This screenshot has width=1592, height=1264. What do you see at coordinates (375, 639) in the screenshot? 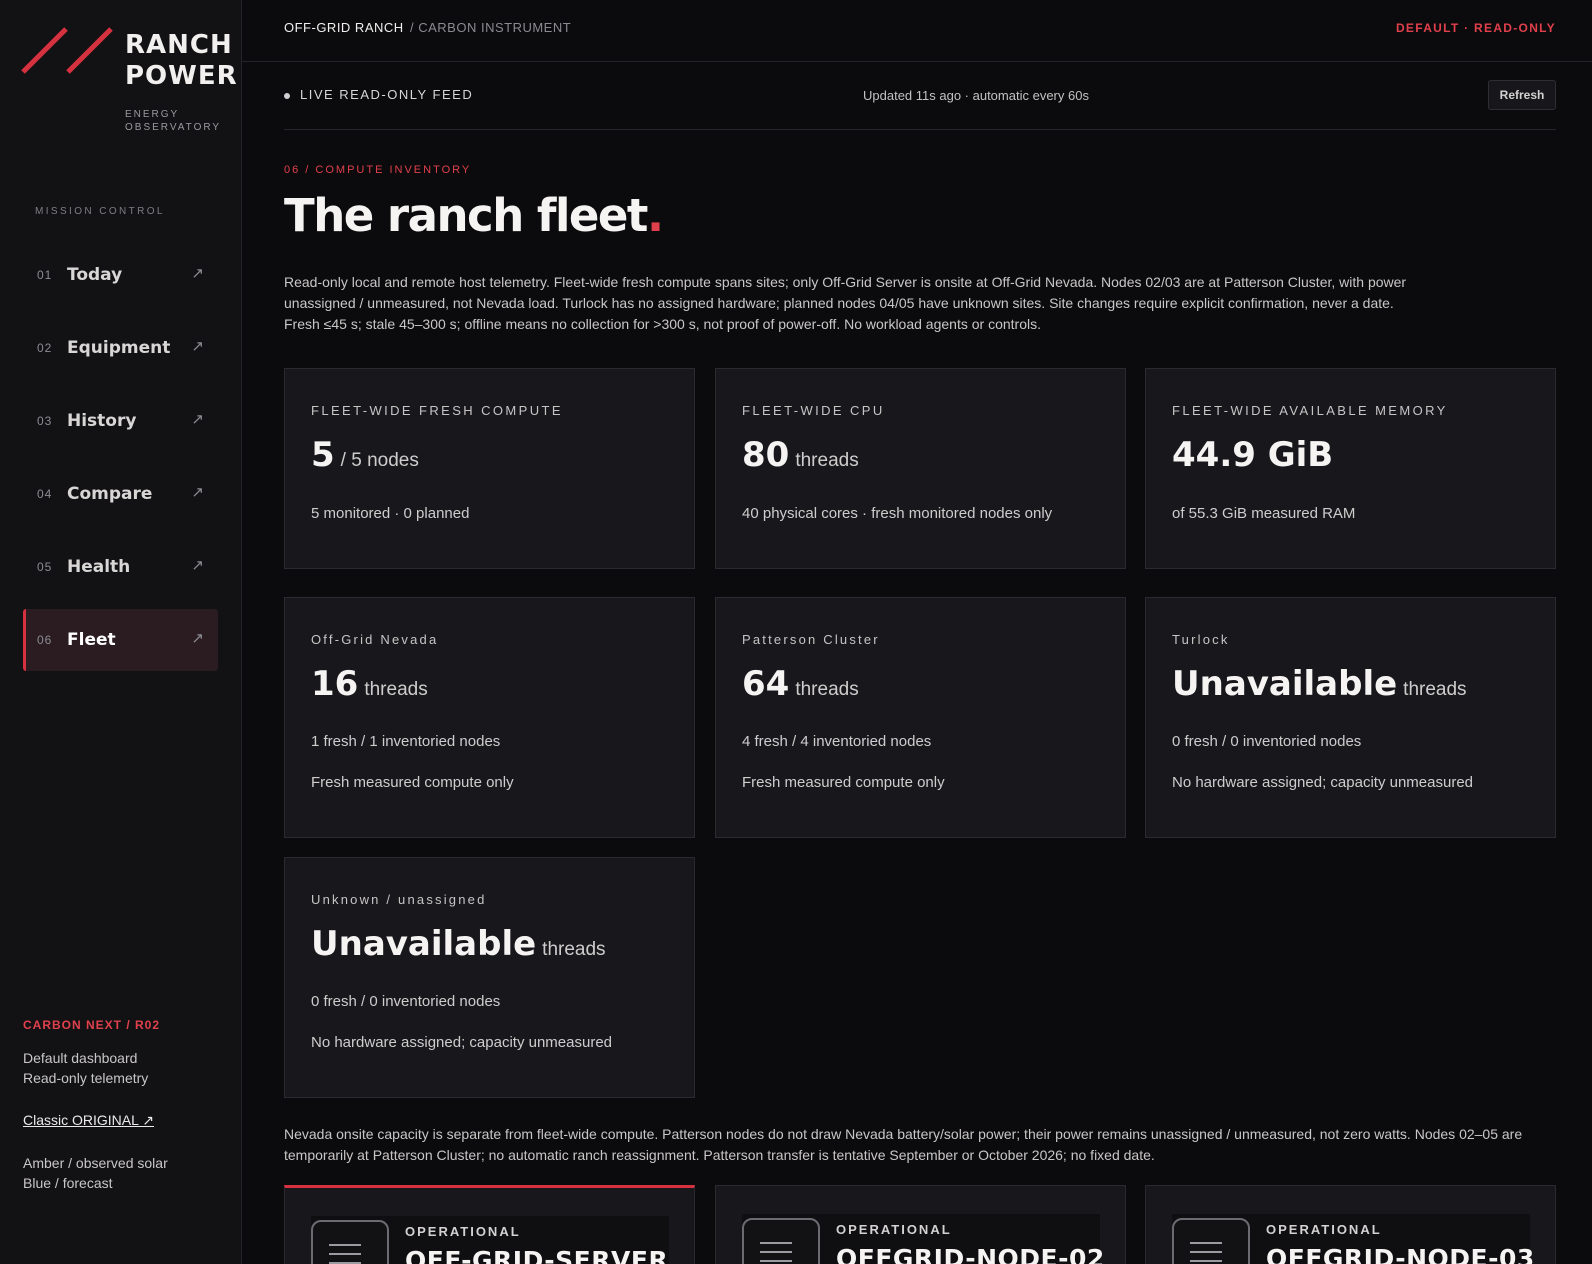
I see `site-name: Off-Grid Nevada` at bounding box center [375, 639].